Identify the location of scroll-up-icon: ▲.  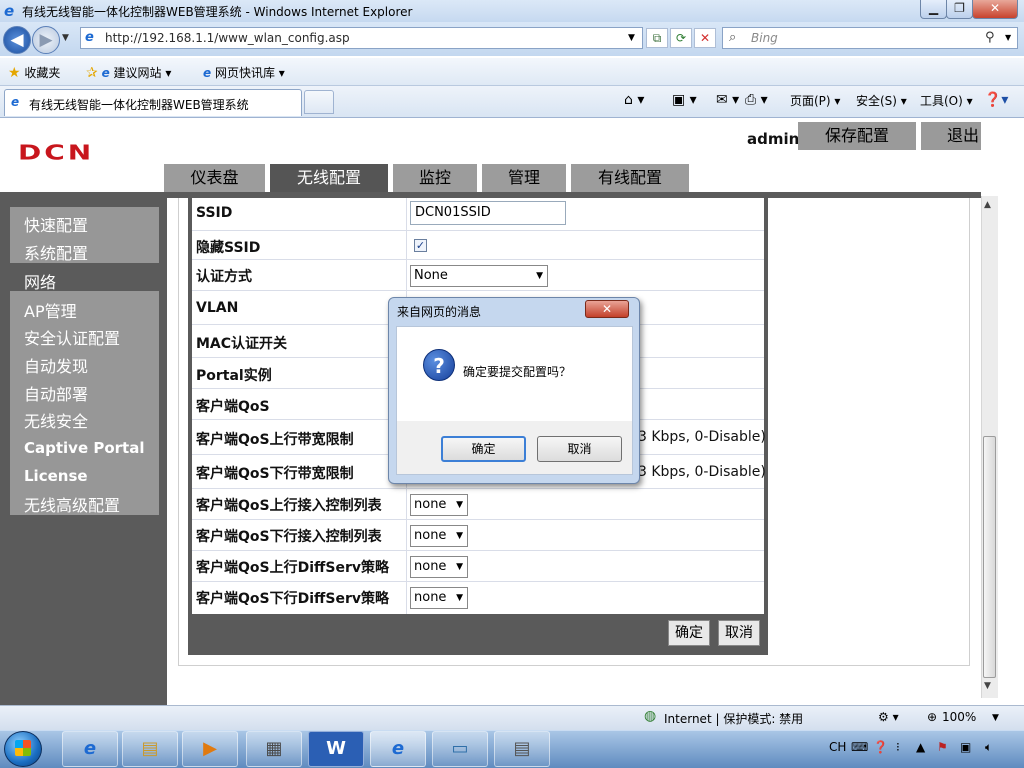
(987, 205).